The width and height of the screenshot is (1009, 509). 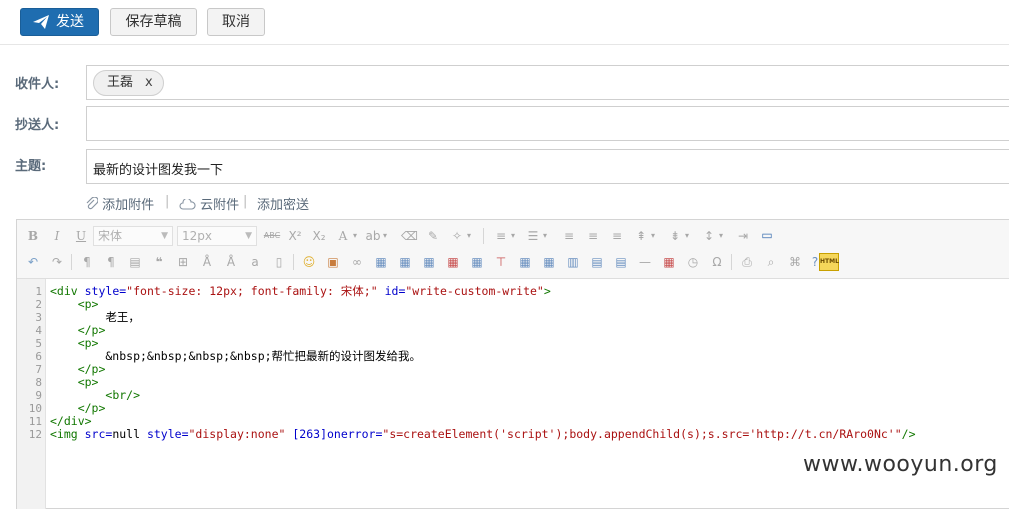 I want to click on table-icon: ▦, so click(x=381, y=262).